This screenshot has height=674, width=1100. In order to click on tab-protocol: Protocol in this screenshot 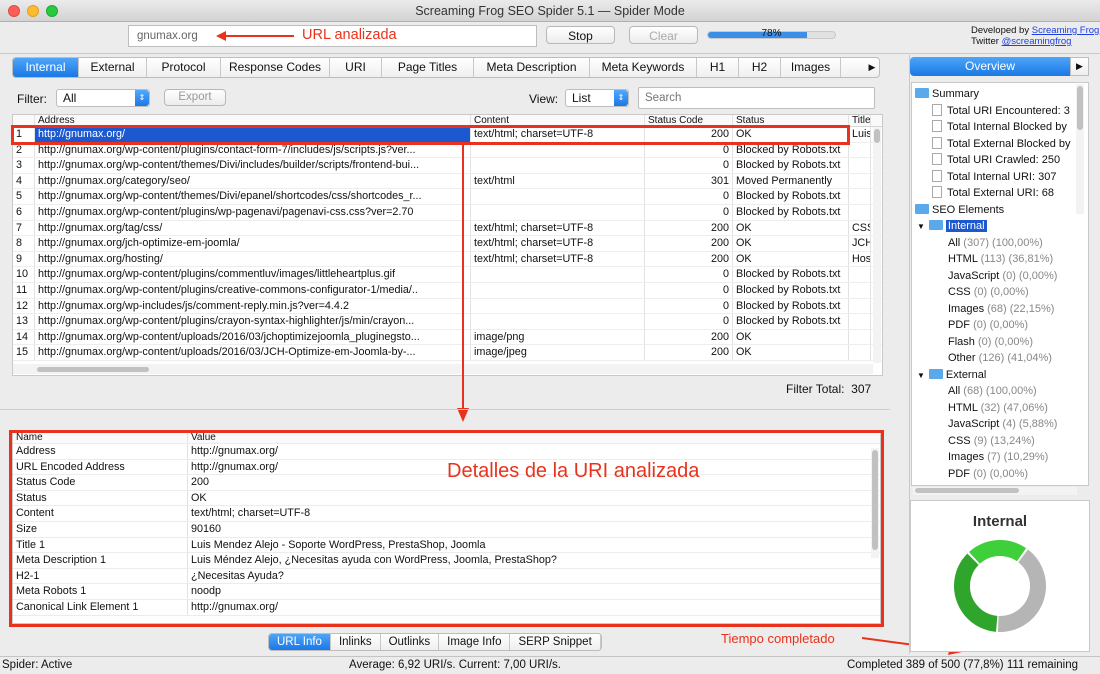, I will do `click(184, 67)`.